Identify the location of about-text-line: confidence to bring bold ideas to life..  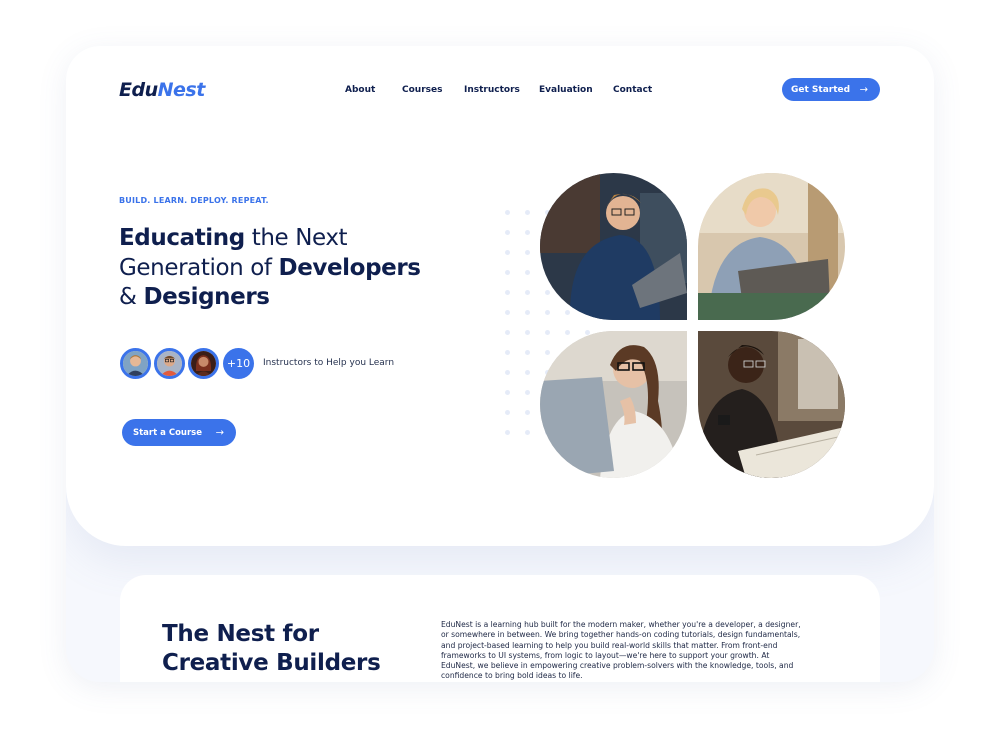
(512, 676).